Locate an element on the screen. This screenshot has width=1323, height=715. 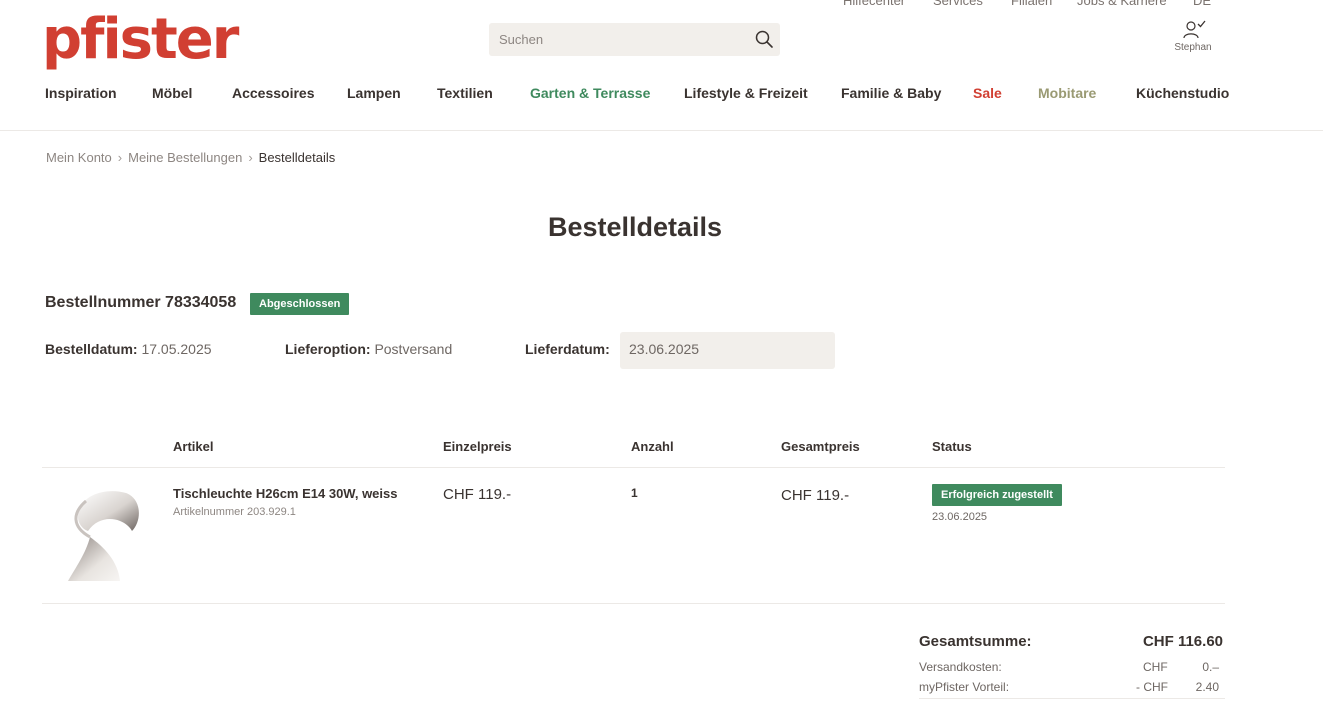
quantity: 1 is located at coordinates (634, 493).